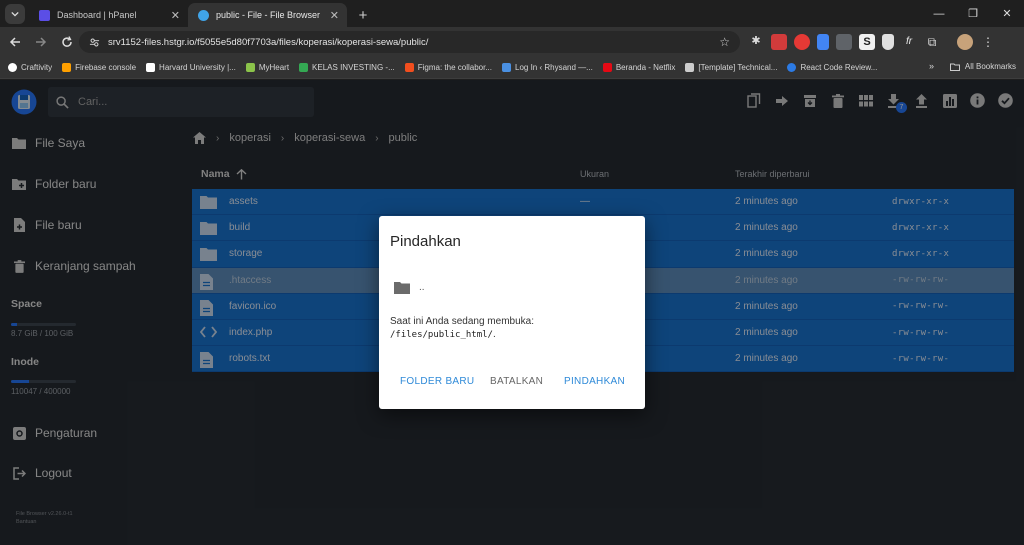  I want to click on extension-copy-icon, so click(844, 42).